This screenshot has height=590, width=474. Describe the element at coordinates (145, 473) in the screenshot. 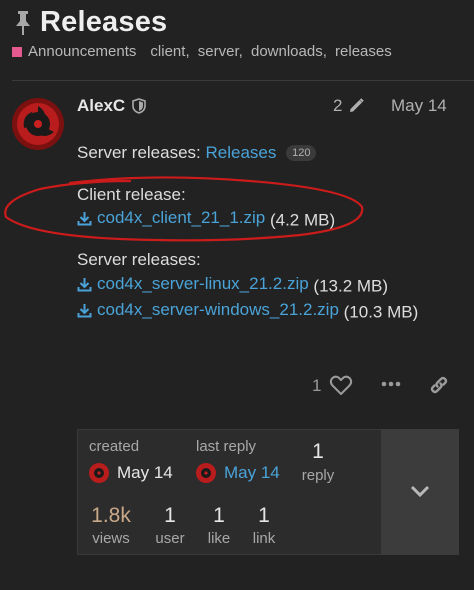

I see `created-date: May 14` at that location.